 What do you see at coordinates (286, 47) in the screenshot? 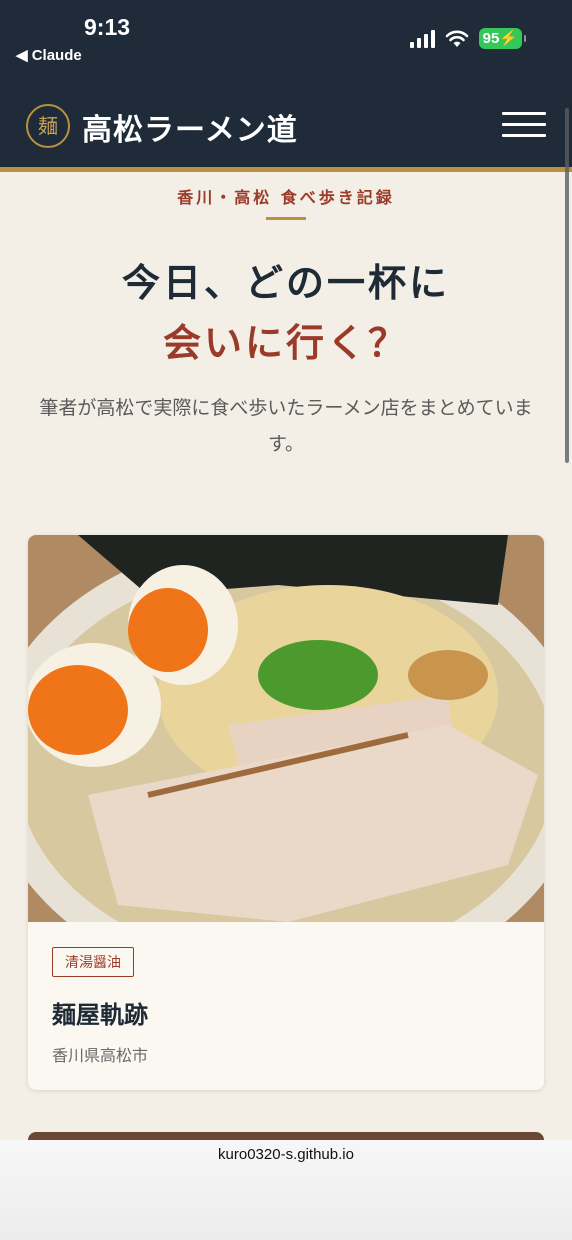
I see `status-bar: 9:13 ◀ Claude 95⚡` at bounding box center [286, 47].